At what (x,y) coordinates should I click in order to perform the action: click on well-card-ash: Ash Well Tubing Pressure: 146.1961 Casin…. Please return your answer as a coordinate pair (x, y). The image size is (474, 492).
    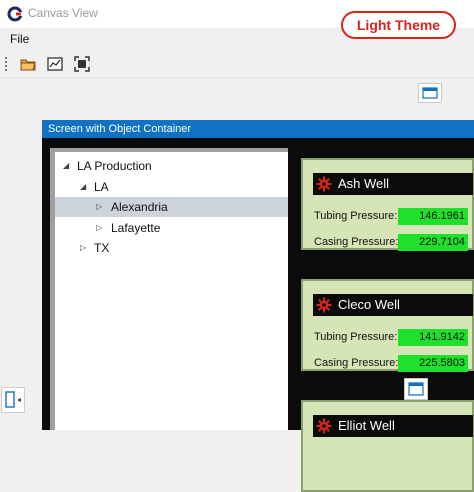
    Looking at the image, I should click on (387, 204).